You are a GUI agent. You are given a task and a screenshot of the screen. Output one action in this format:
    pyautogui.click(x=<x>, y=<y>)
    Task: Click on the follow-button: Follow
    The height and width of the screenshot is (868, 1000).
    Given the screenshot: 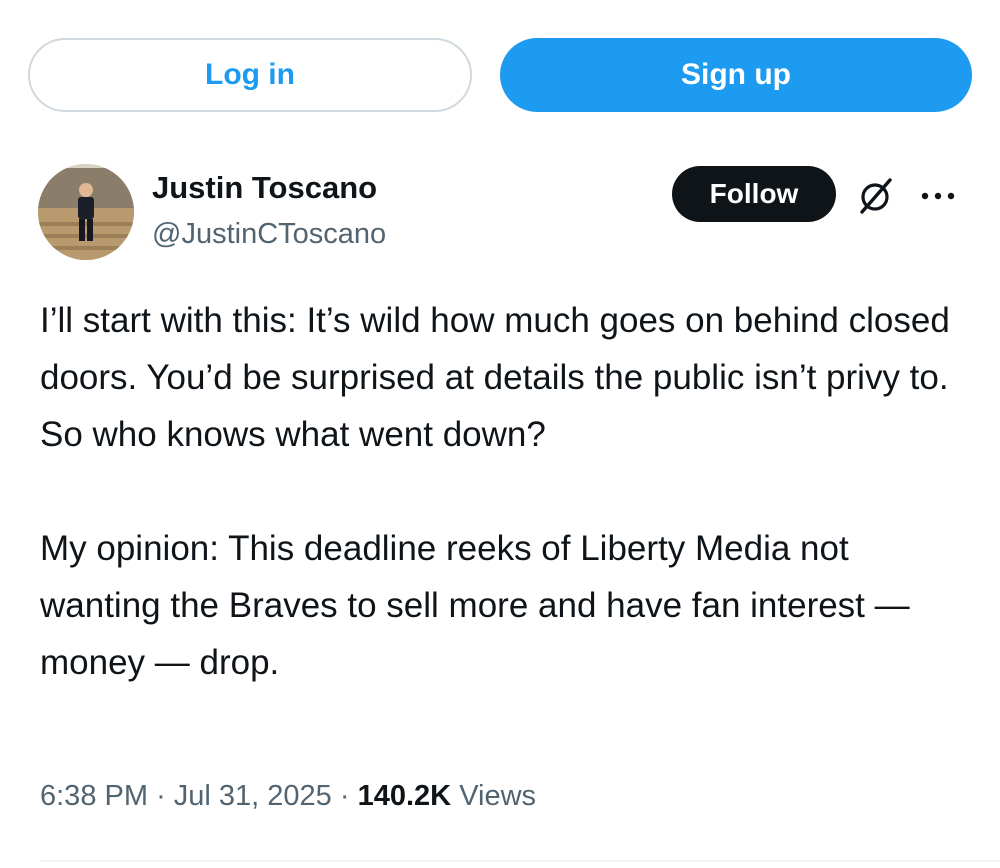 What is the action you would take?
    pyautogui.click(x=754, y=194)
    